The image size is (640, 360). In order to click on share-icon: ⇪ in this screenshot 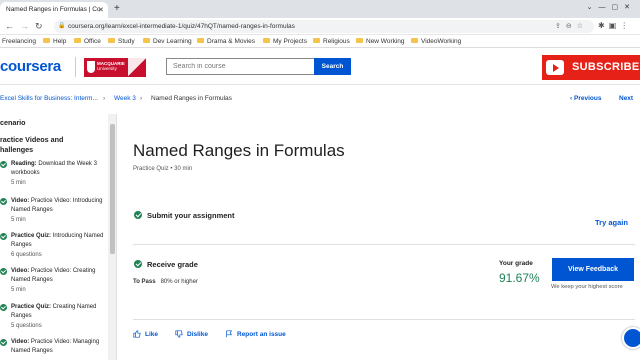, I will do `click(560, 26)`.